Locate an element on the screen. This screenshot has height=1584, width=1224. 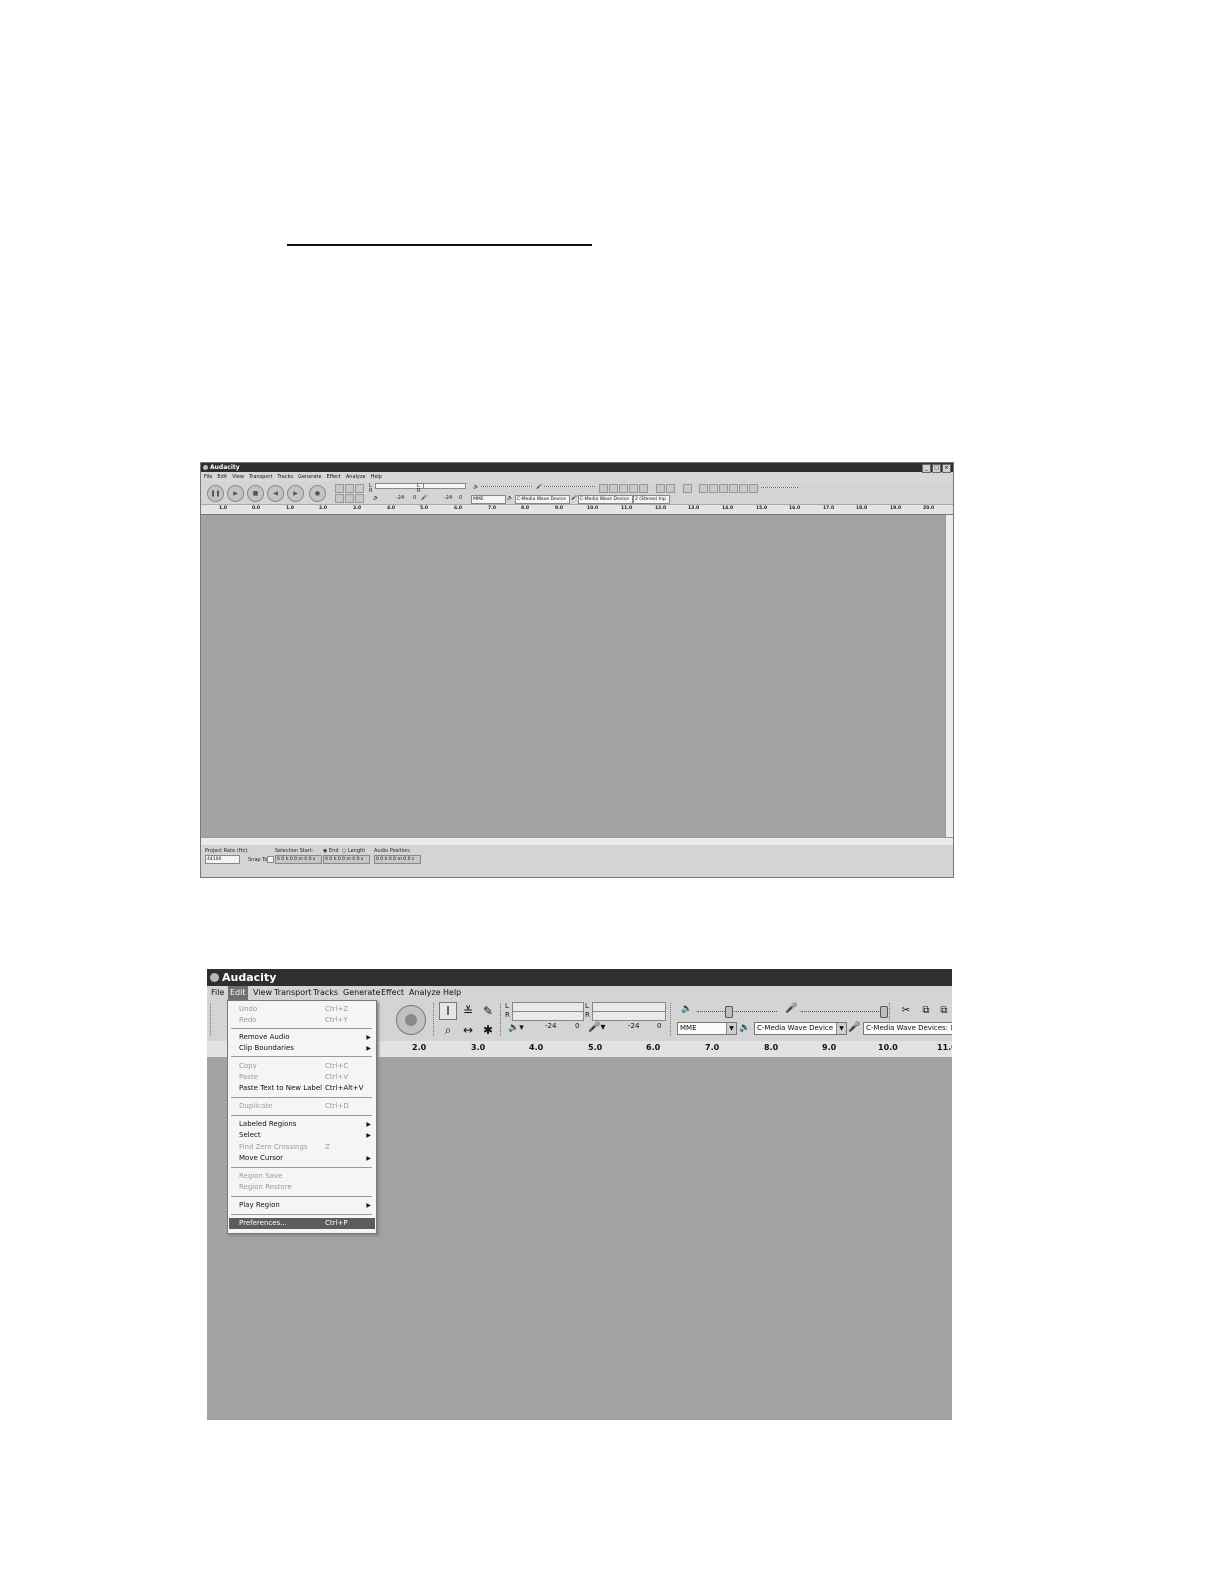
play-at-speed-icon is located at coordinates (753, 488).